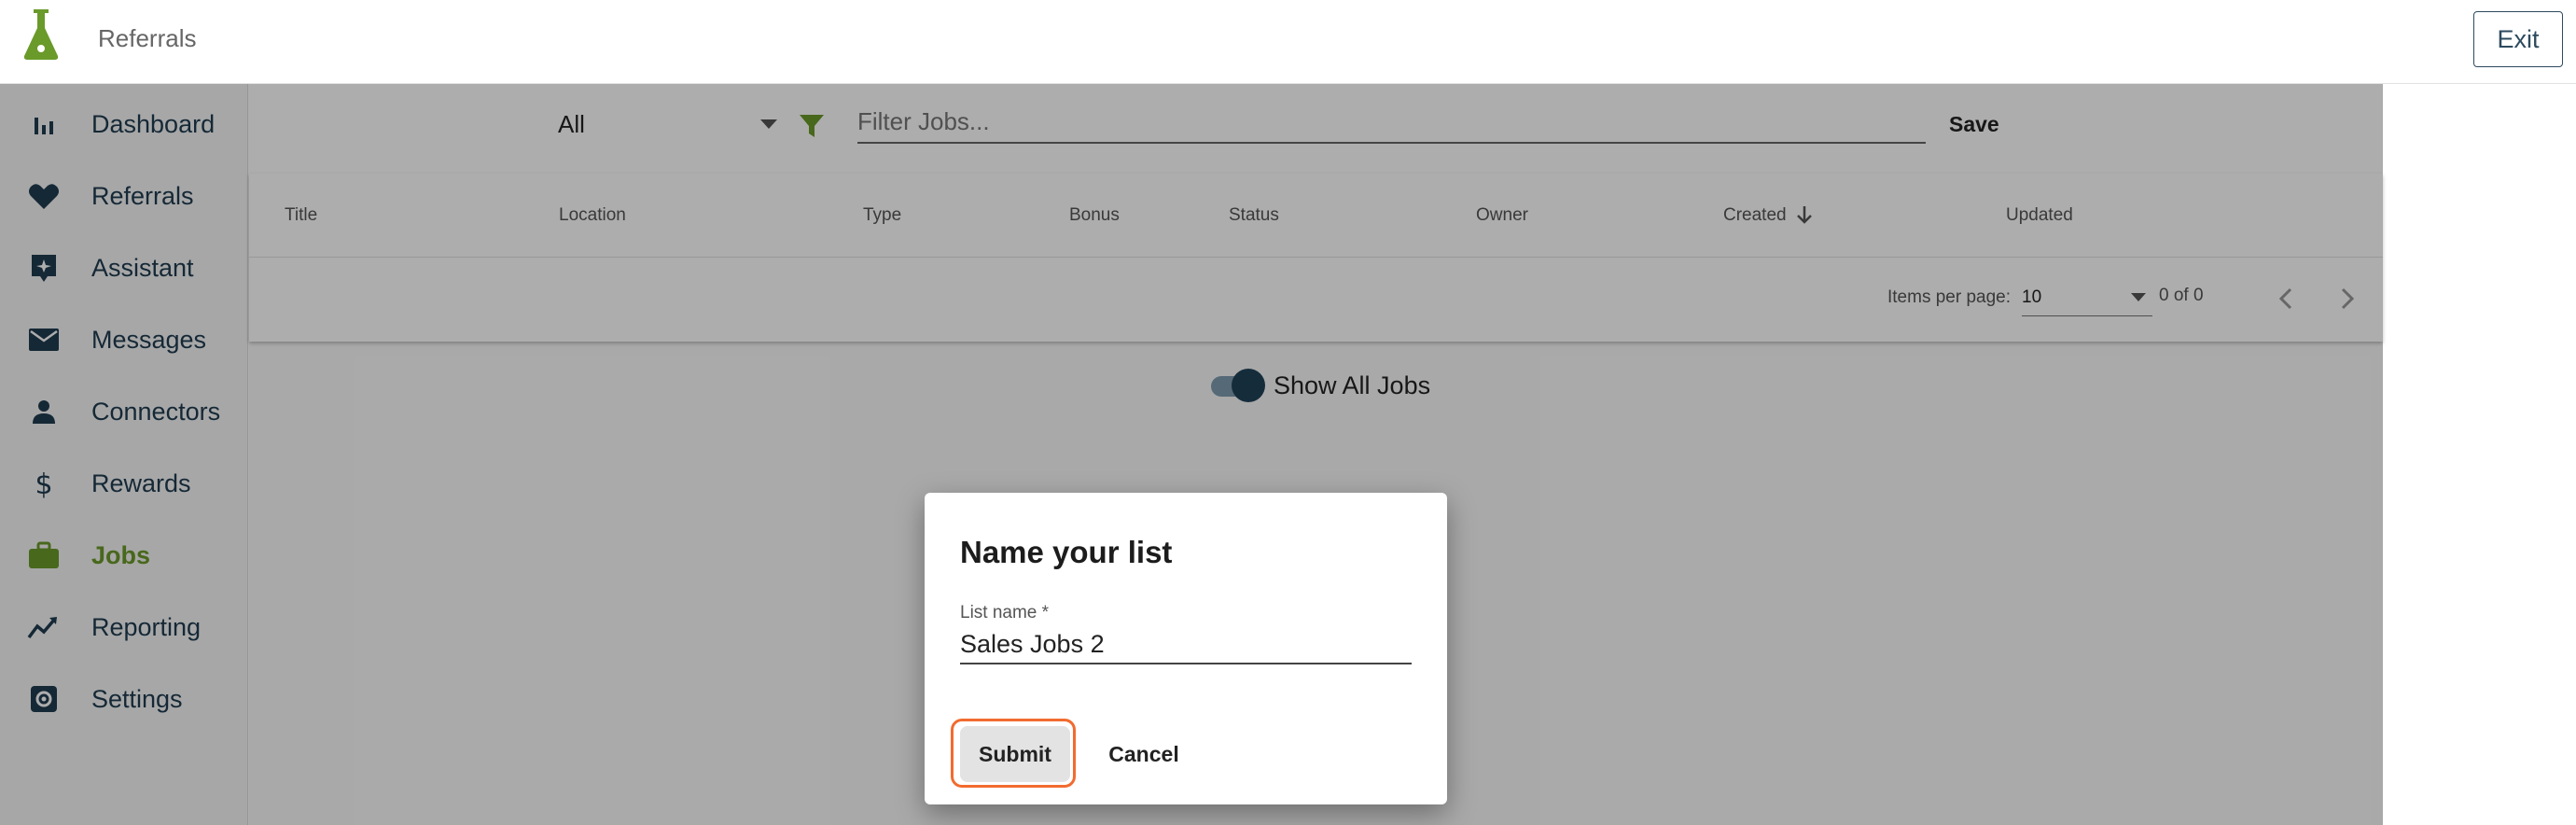  I want to click on dialog-title: Name your list, so click(1066, 552).